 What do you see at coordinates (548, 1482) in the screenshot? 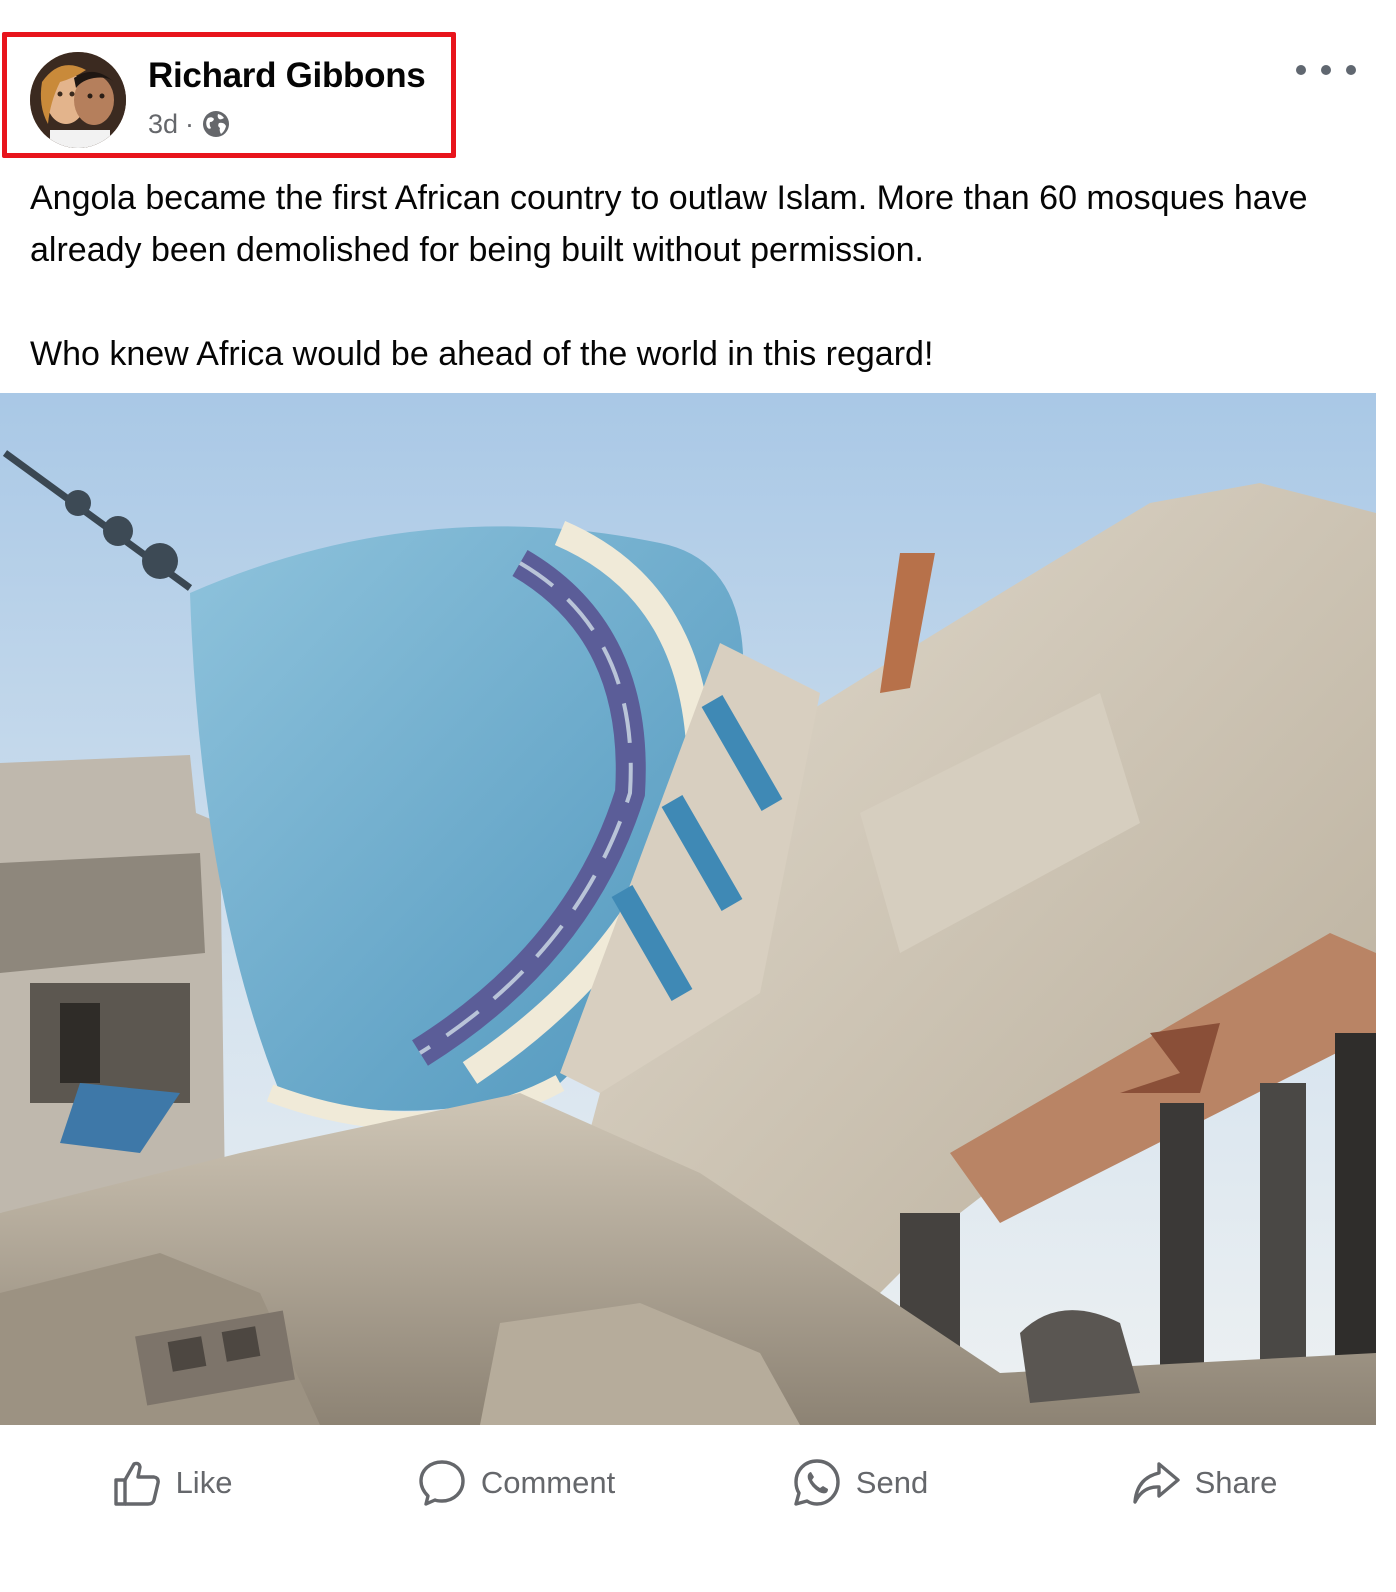
I see `comment-label: Comment` at bounding box center [548, 1482].